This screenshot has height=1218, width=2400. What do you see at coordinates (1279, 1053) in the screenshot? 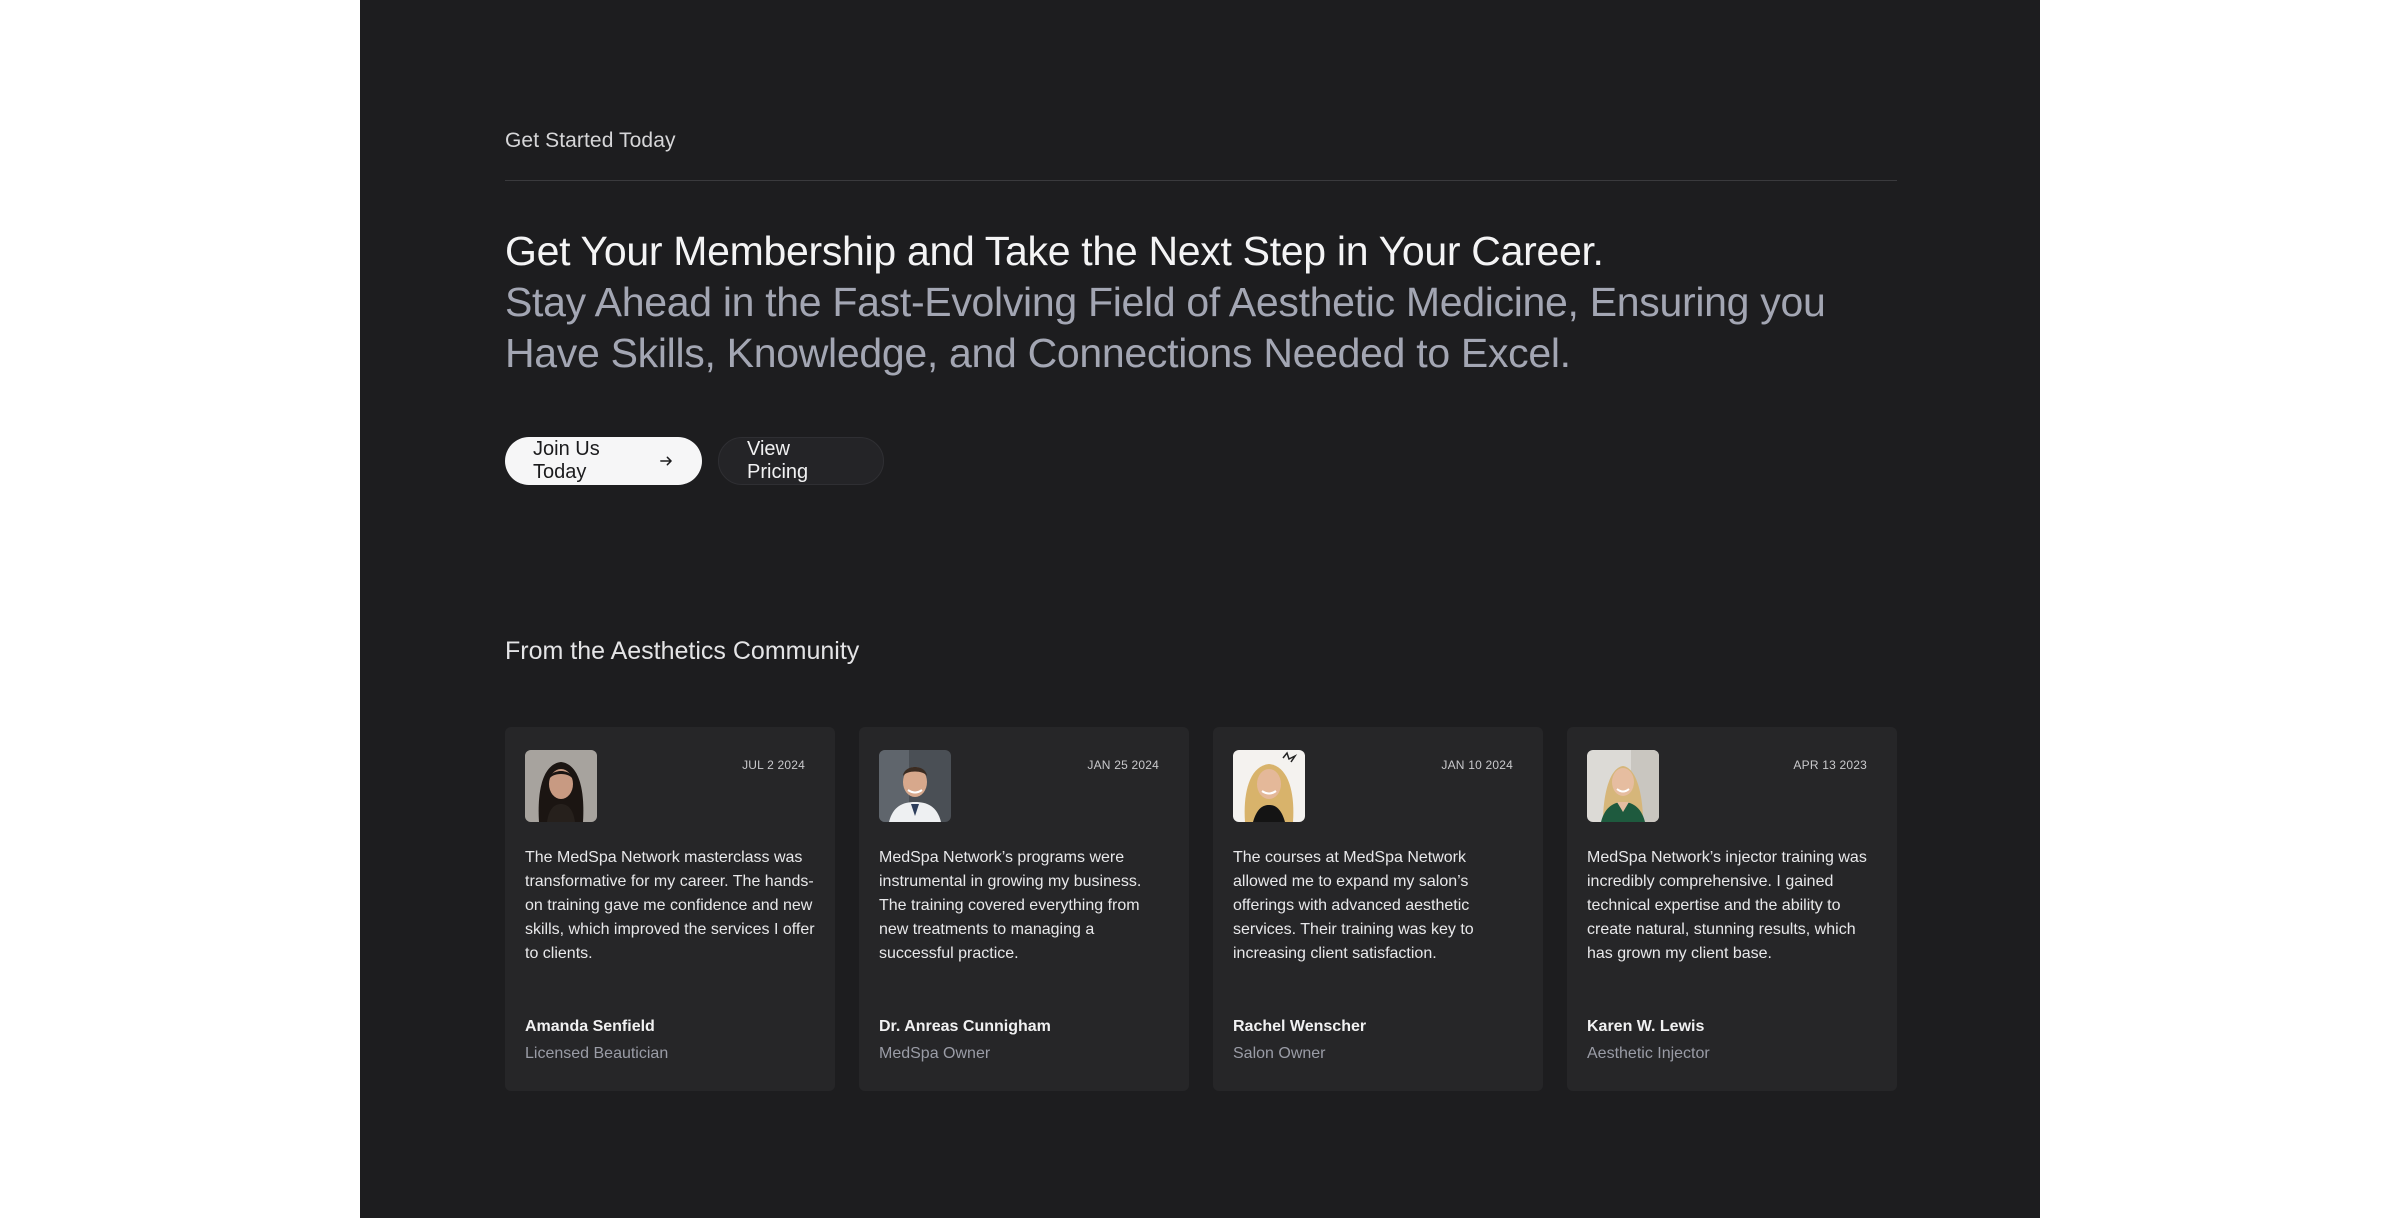
I see `testimonial-author-role: Salon Owner` at bounding box center [1279, 1053].